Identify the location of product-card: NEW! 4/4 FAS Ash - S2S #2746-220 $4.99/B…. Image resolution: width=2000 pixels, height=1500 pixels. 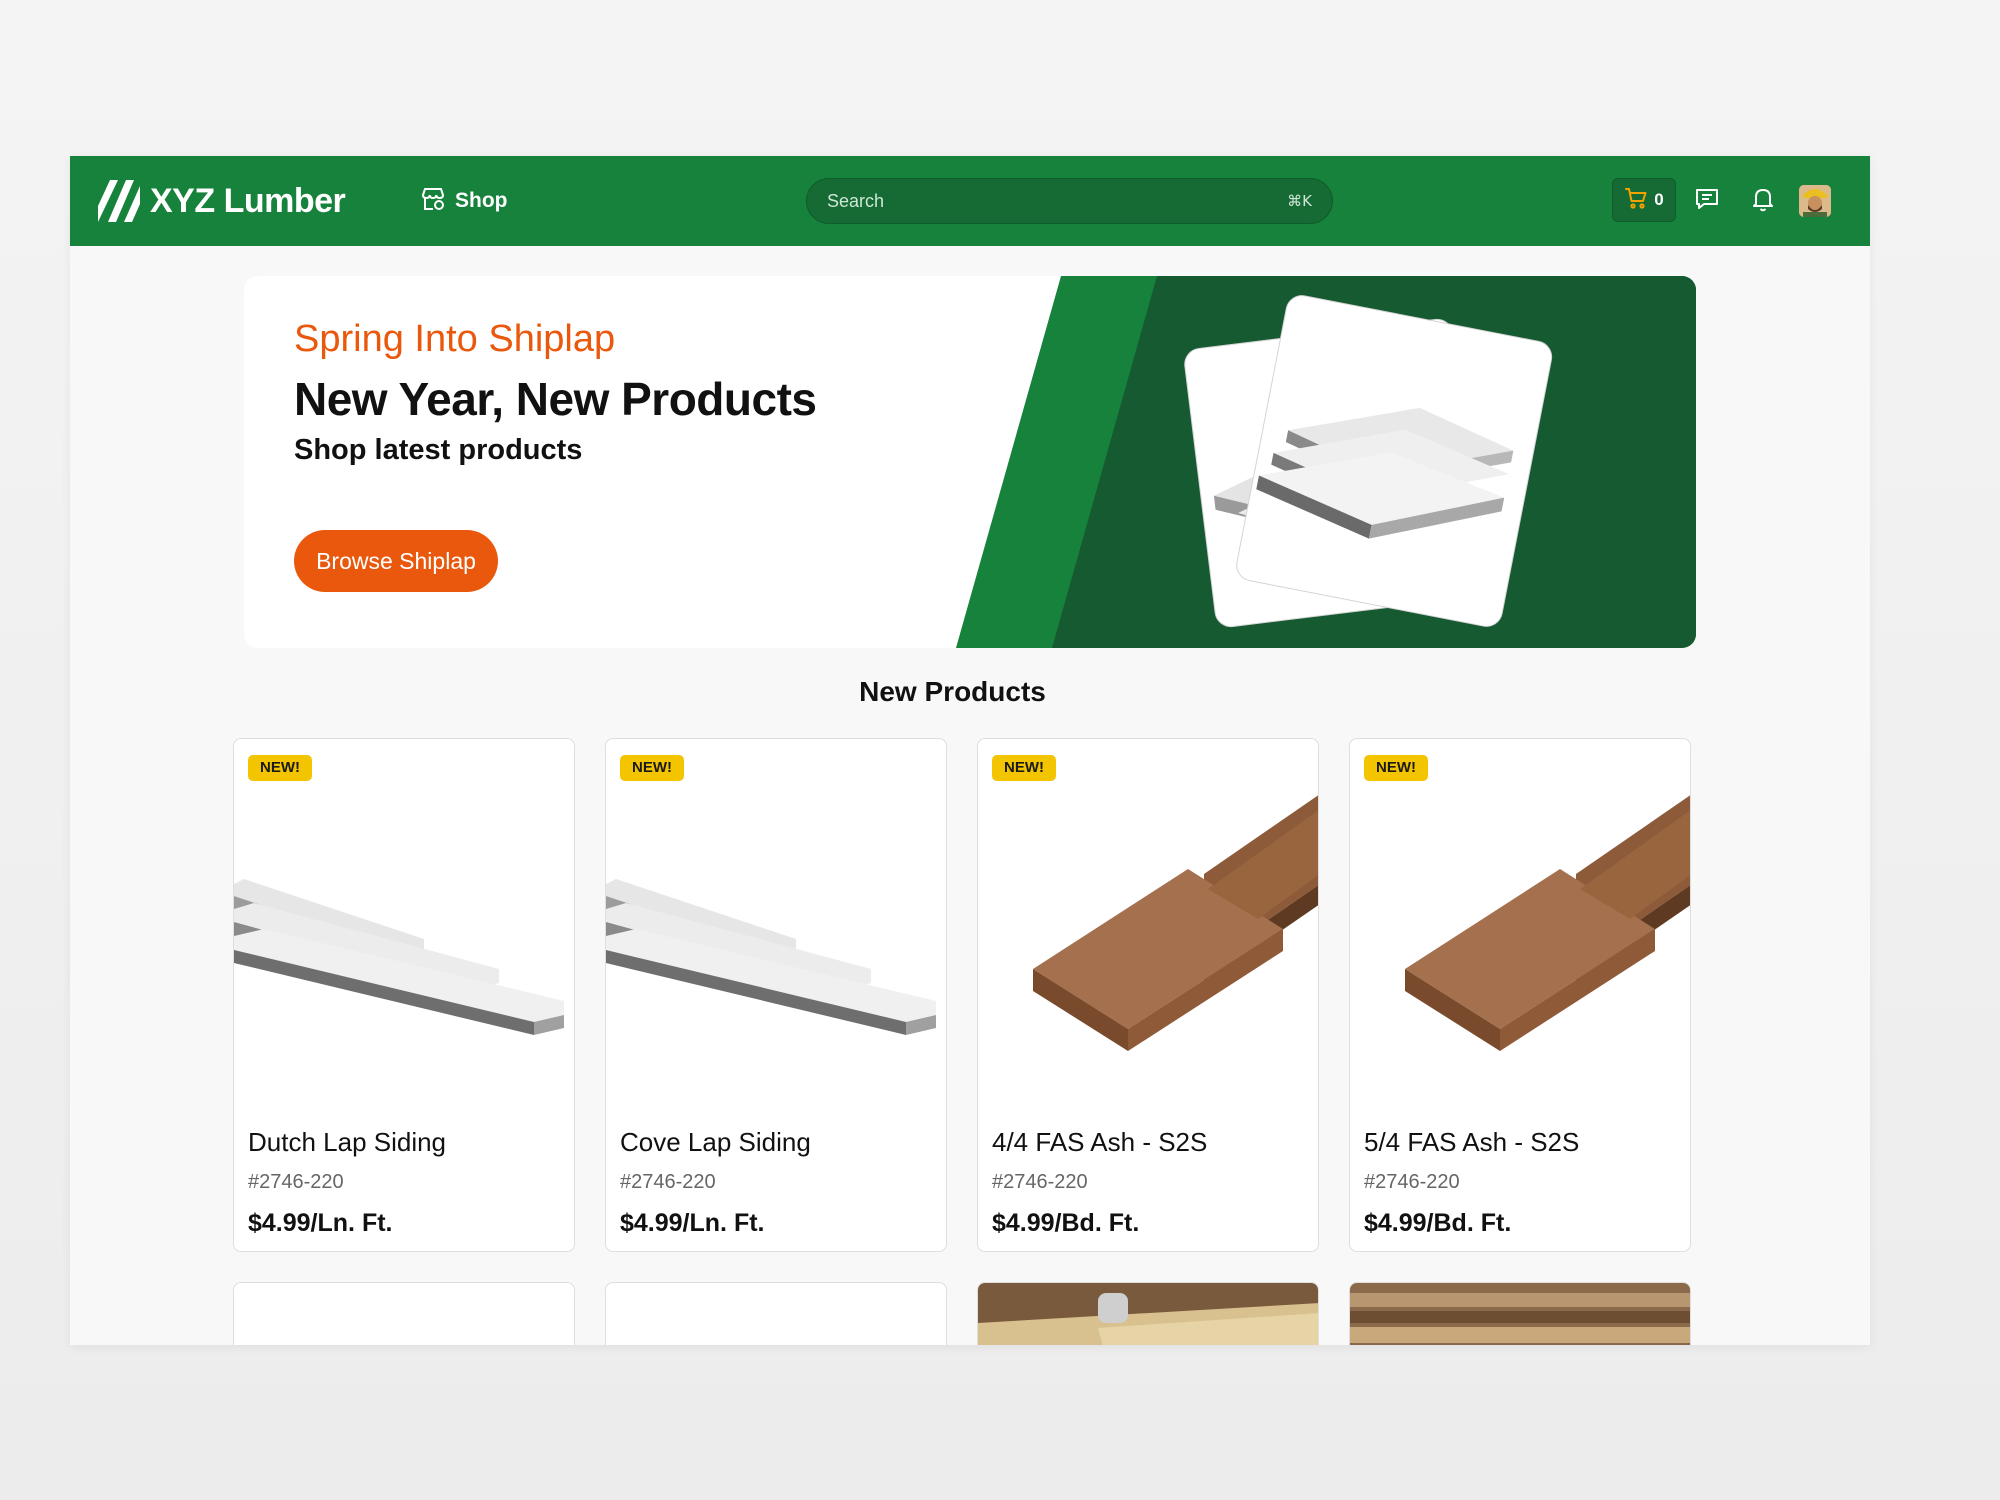
(1148, 995).